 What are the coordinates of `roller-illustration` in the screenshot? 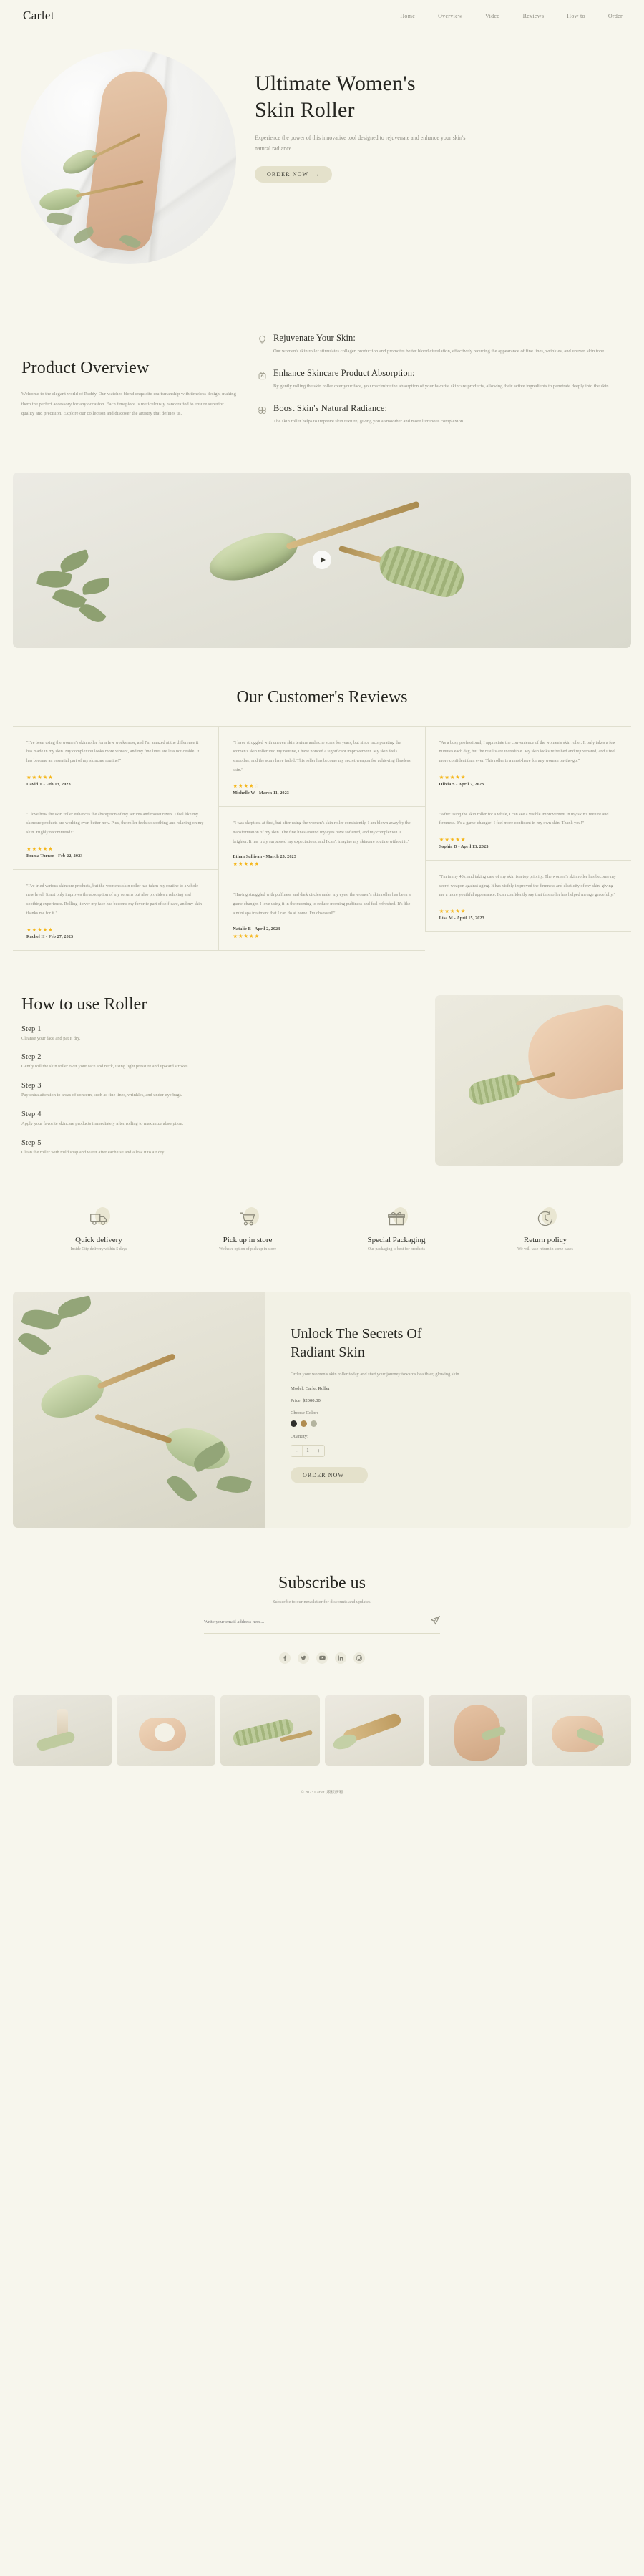 It's located at (163, 1439).